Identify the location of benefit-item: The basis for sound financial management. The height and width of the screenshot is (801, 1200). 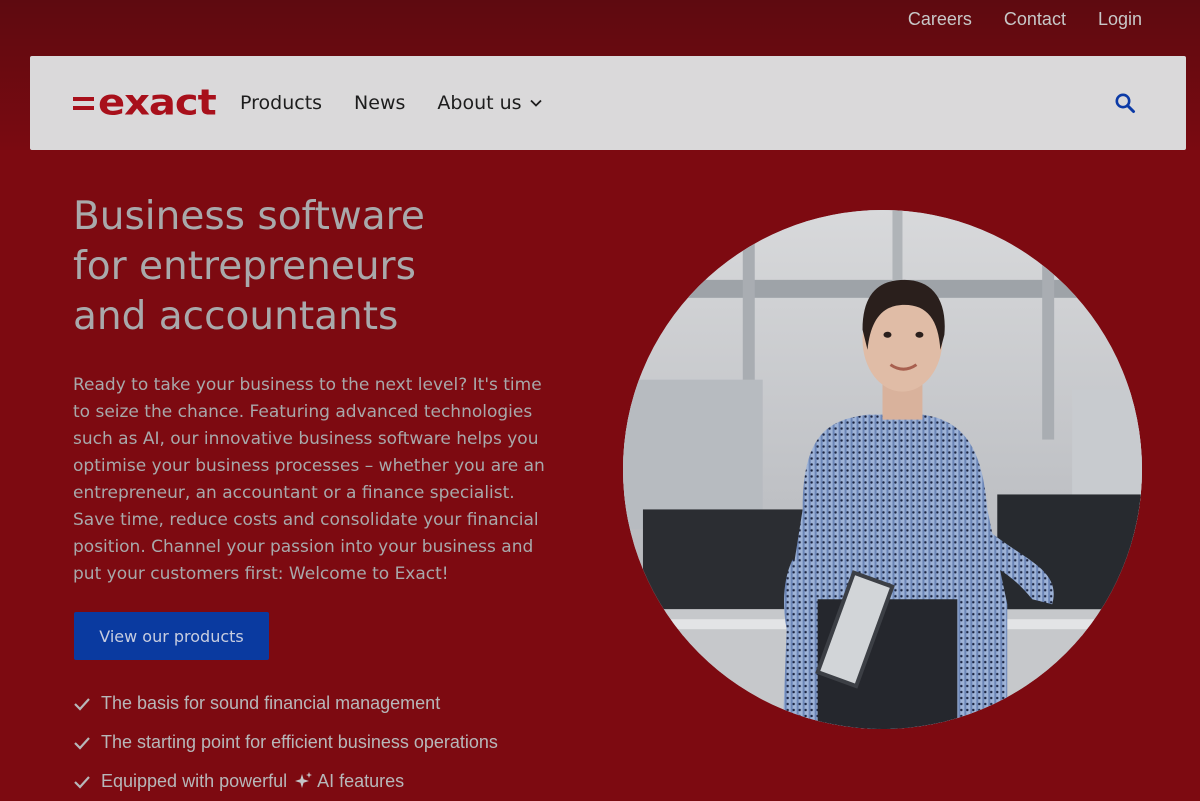
(285, 703).